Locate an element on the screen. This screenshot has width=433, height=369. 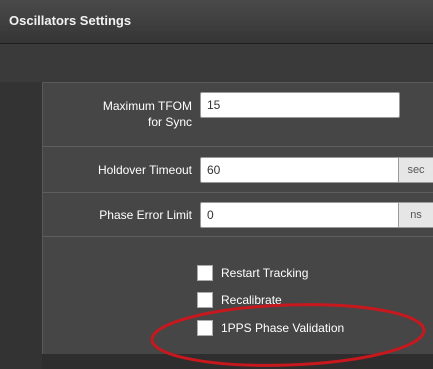
holdover-input: 60 sec is located at coordinates (316, 170).